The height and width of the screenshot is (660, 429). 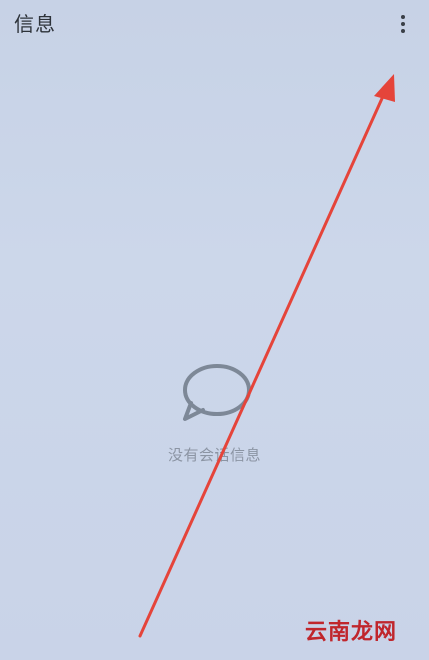 I want to click on more-vert-icon, so click(x=403, y=17).